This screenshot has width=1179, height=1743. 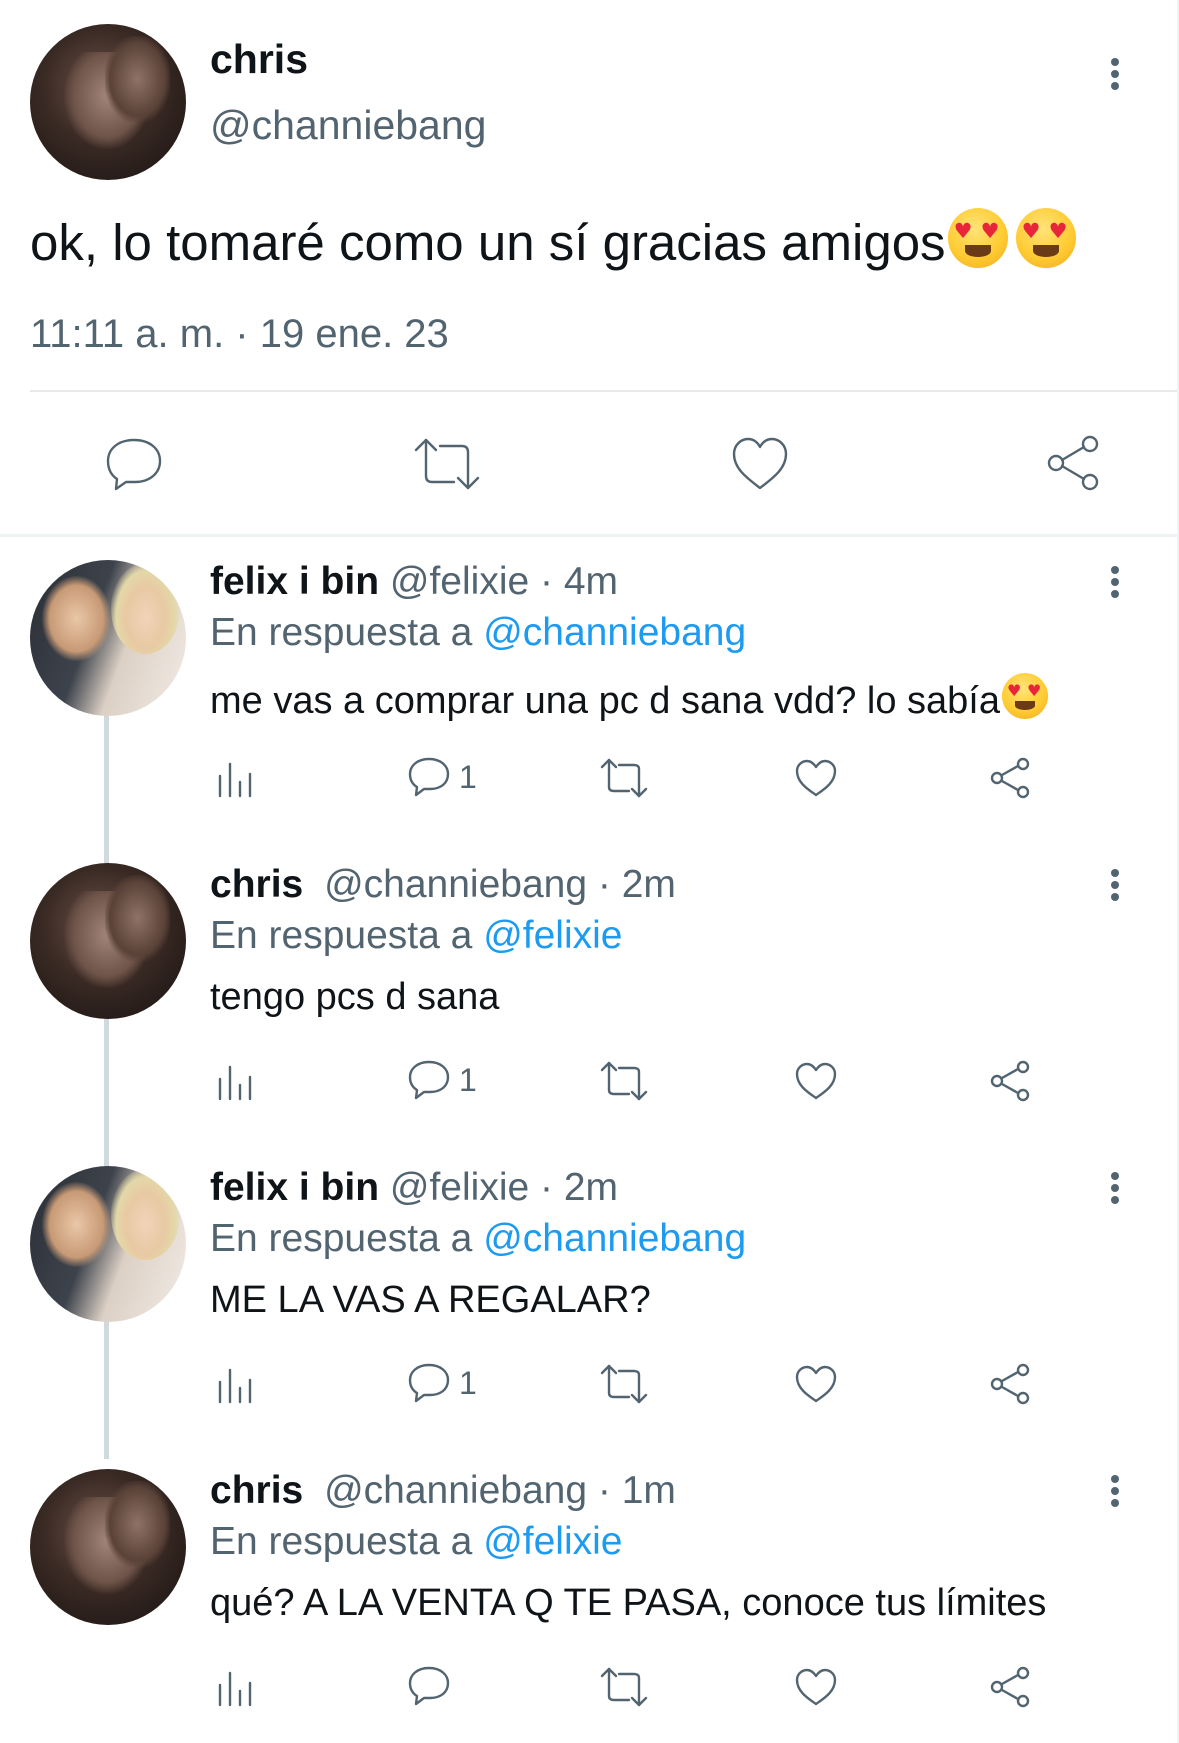 What do you see at coordinates (239, 334) in the screenshot?
I see `tweet-timestamp: 11:11 a. m. · 19 ene. 23` at bounding box center [239, 334].